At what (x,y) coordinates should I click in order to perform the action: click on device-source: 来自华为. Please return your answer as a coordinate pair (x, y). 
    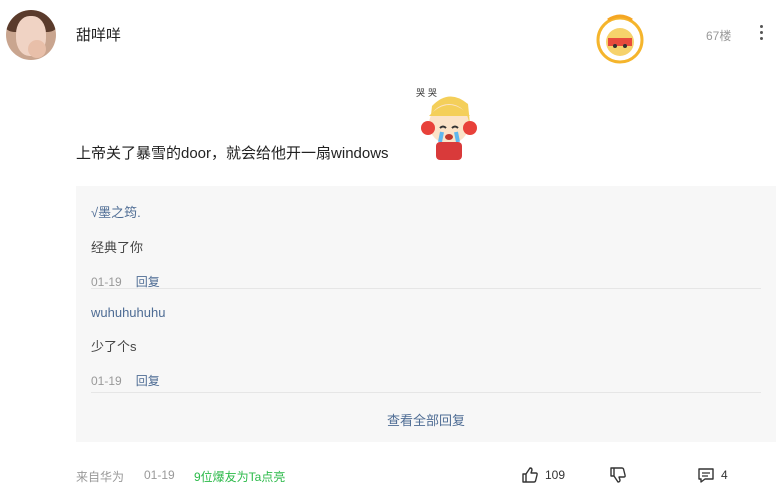
    Looking at the image, I should click on (100, 477).